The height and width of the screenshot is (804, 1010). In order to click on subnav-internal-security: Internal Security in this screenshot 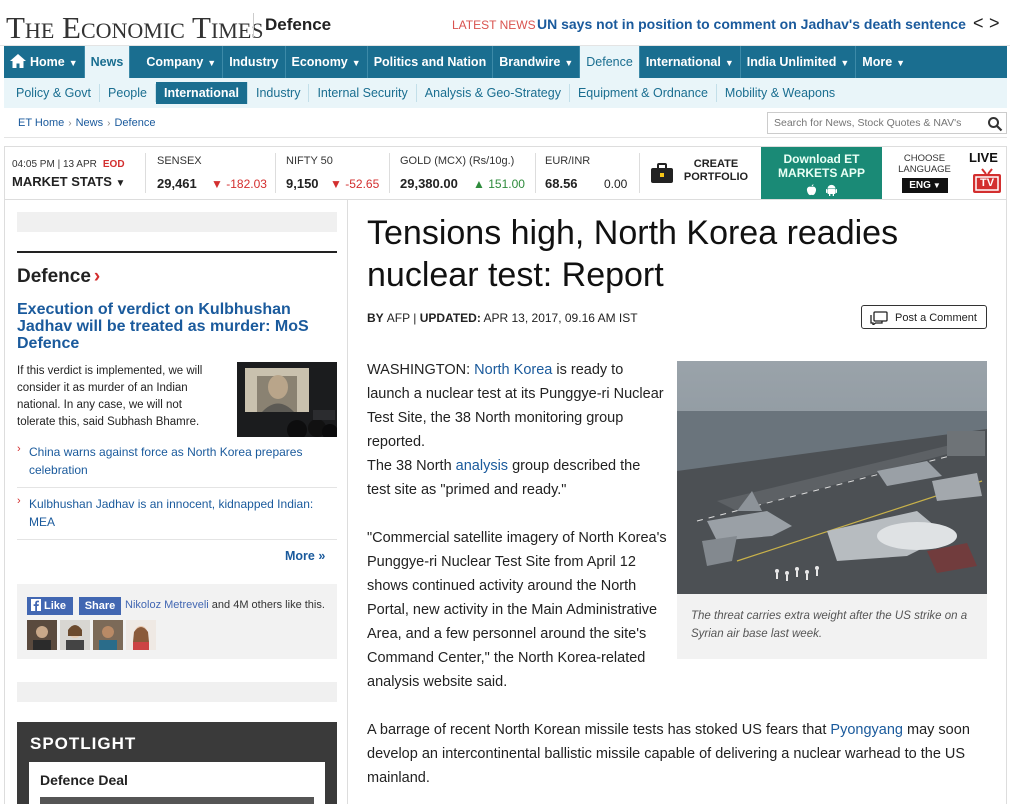, I will do `click(363, 93)`.